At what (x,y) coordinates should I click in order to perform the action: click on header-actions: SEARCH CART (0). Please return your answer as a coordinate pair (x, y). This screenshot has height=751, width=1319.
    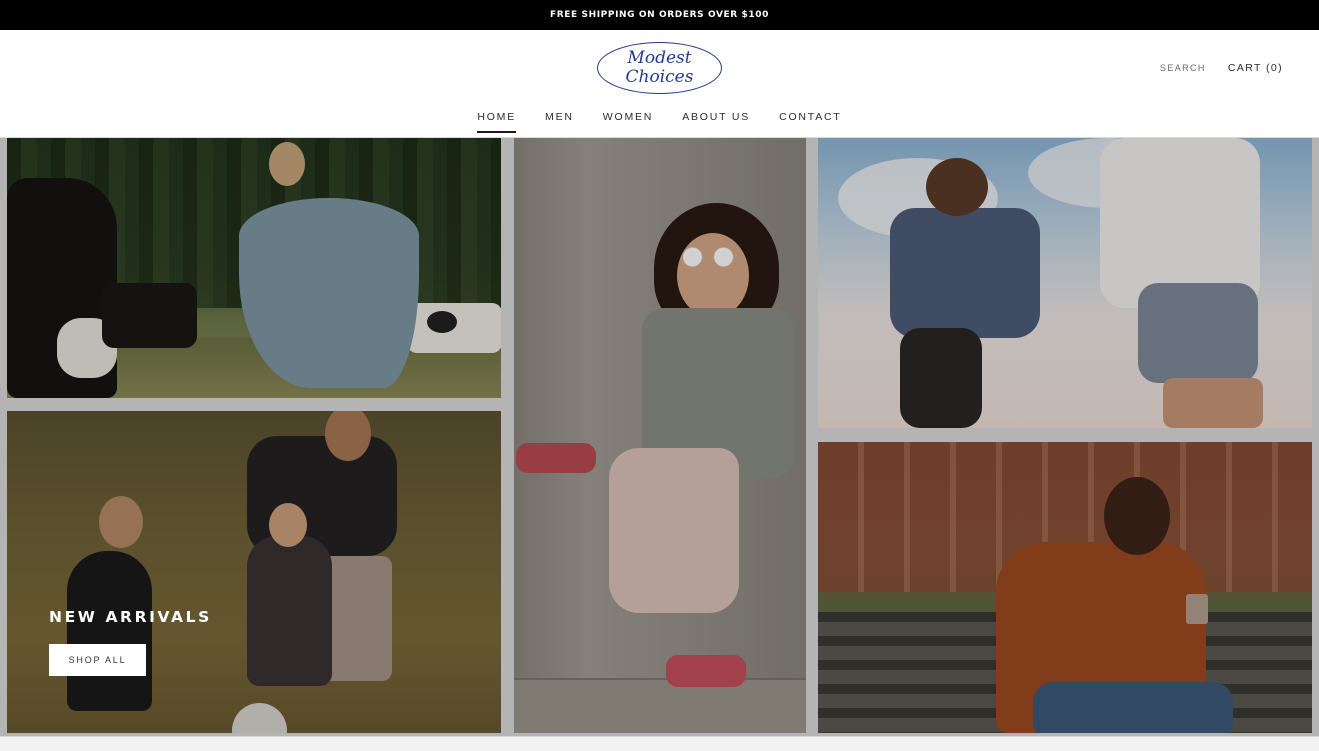
    Looking at the image, I should click on (1221, 68).